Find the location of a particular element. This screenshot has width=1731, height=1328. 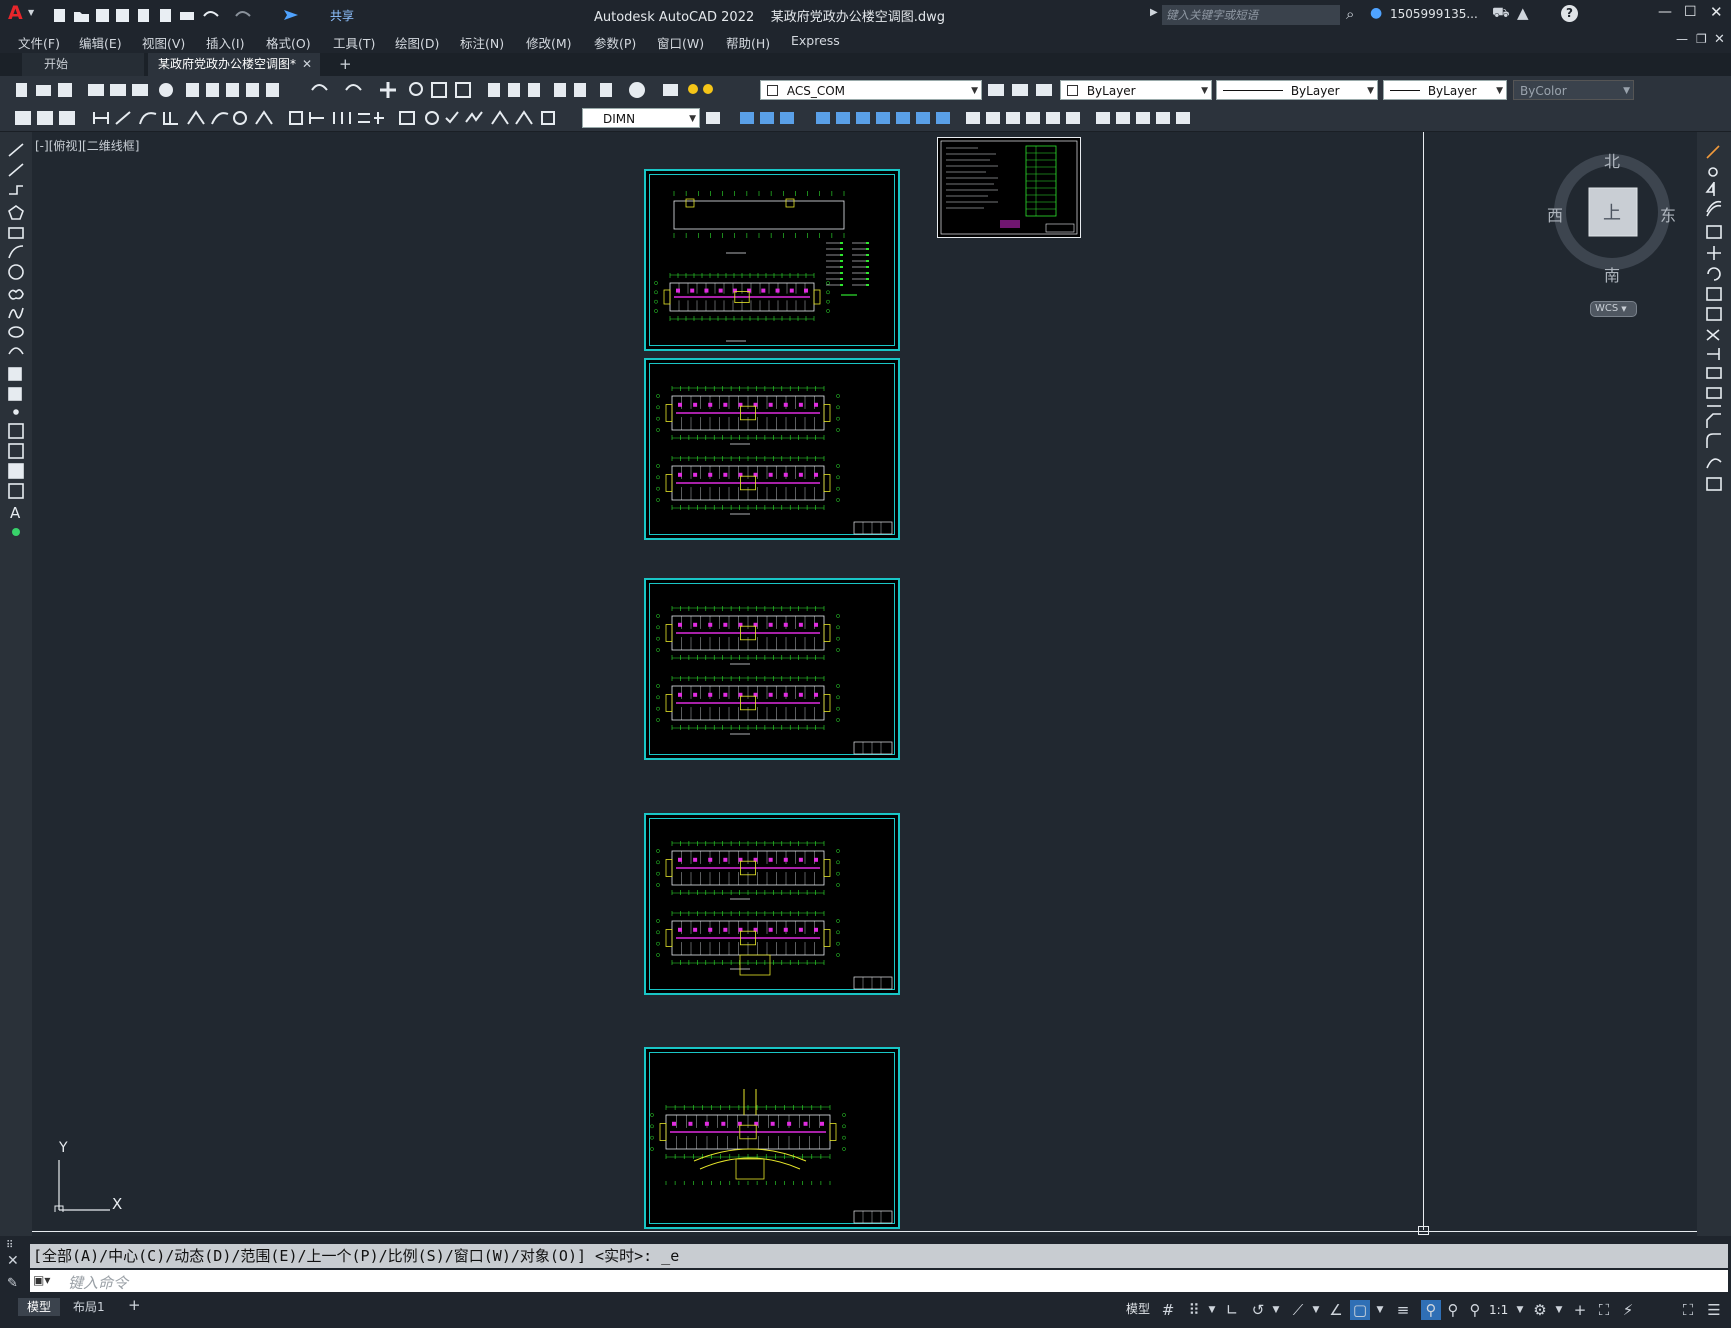

menu-format: 格式(O) is located at coordinates (288, 42).